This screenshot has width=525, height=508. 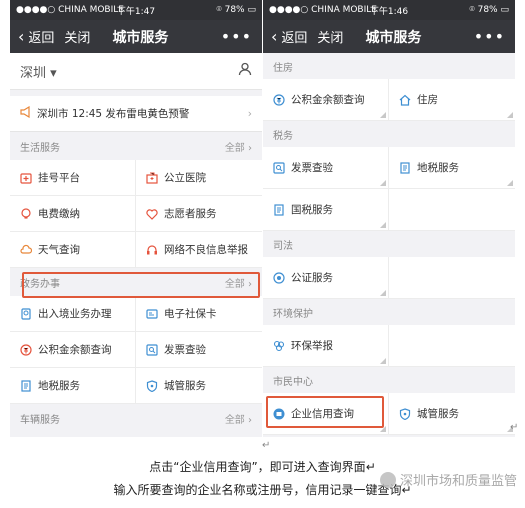 I want to click on service-item-label: 住房, so click(x=427, y=100).